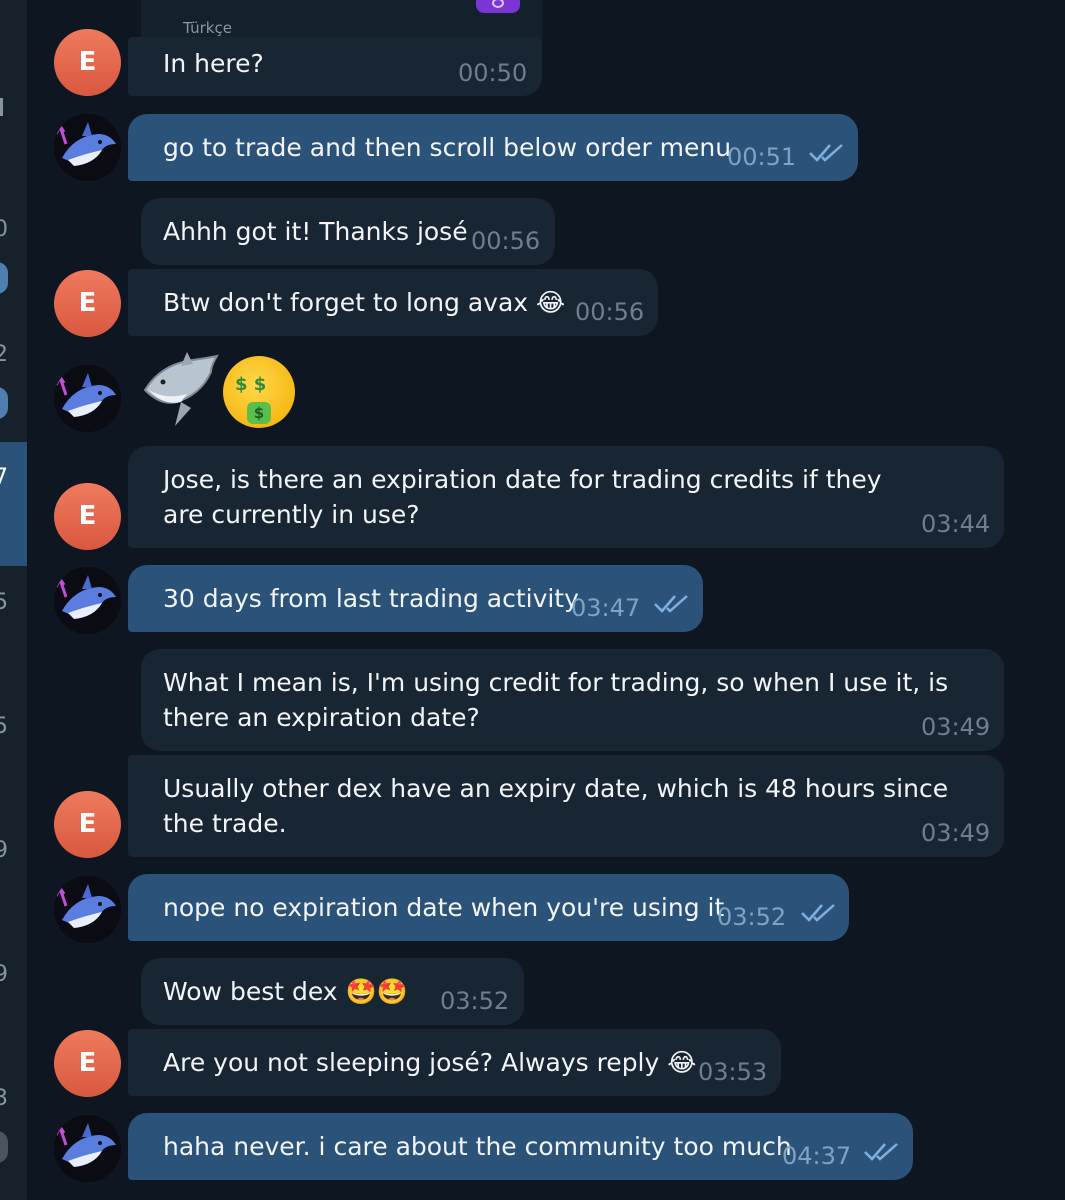 This screenshot has width=1065, height=1200. I want to click on message-text: 30 days from last trading activity, so click(371, 598).